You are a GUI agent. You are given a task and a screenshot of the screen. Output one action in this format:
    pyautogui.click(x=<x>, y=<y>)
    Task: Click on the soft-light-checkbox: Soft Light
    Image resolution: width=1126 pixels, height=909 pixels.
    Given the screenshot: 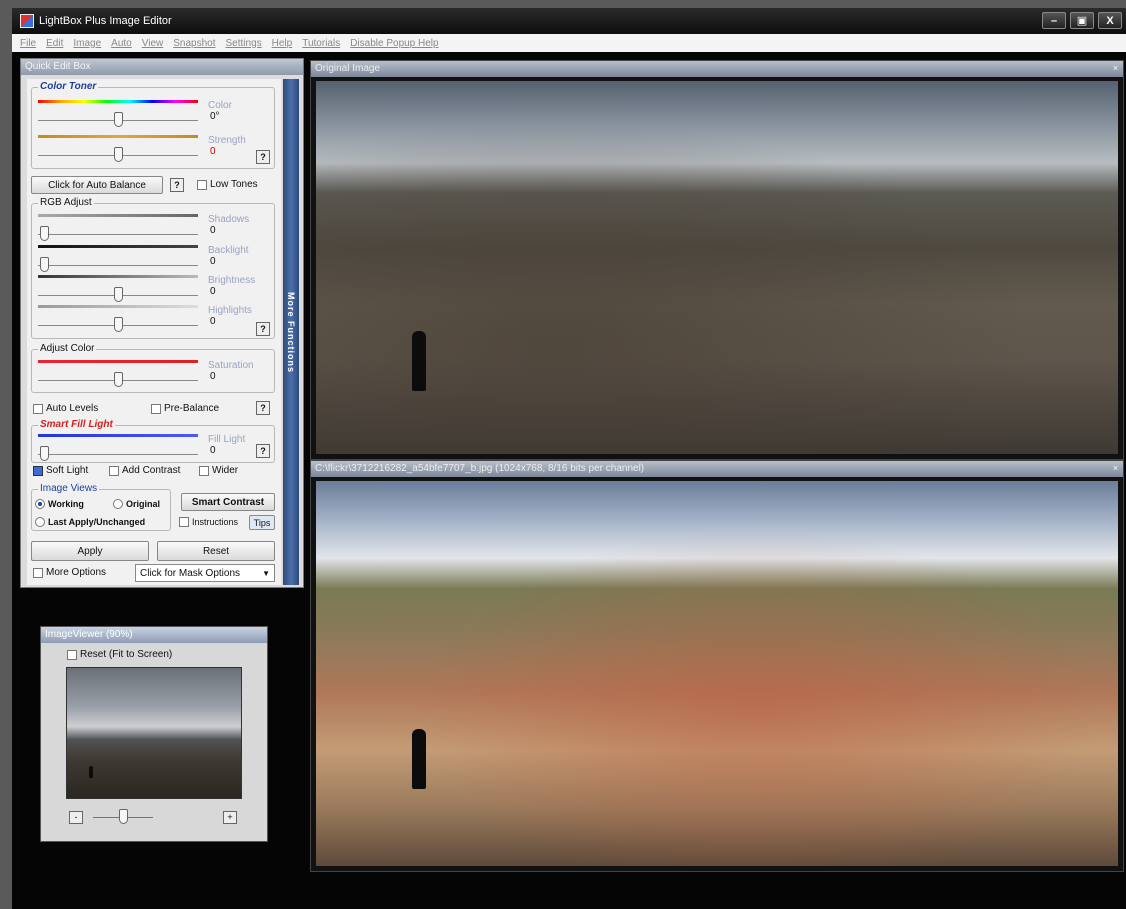 What is the action you would take?
    pyautogui.click(x=60, y=470)
    